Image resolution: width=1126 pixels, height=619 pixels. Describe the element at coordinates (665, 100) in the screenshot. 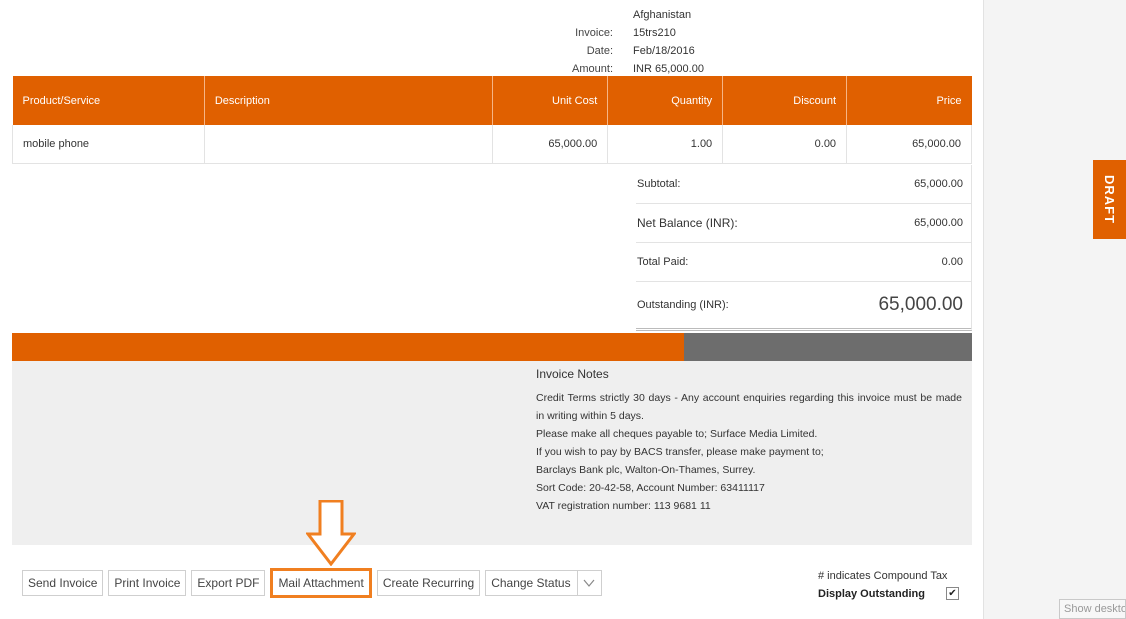

I see `col-header-quantity: Quantity` at that location.